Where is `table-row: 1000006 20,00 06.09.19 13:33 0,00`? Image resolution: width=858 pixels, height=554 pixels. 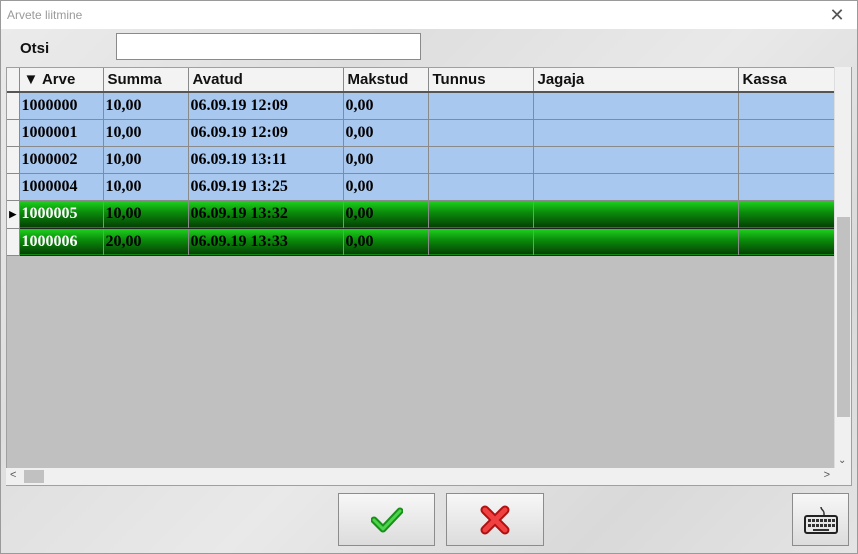
table-row: 1000006 20,00 06.09.19 13:33 0,00 is located at coordinates (423, 242).